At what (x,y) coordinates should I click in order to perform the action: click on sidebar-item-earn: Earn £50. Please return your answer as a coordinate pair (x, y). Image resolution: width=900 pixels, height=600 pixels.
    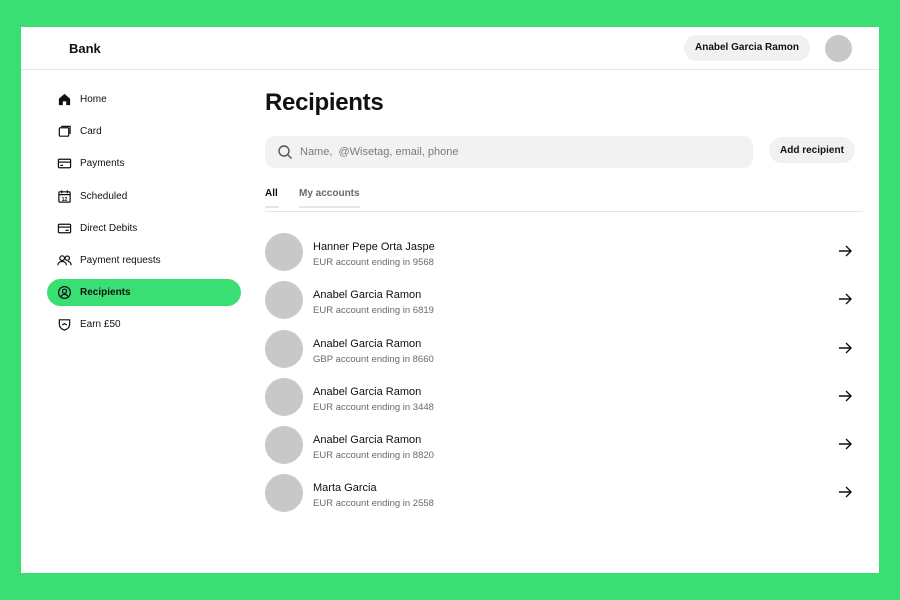
    Looking at the image, I should click on (144, 324).